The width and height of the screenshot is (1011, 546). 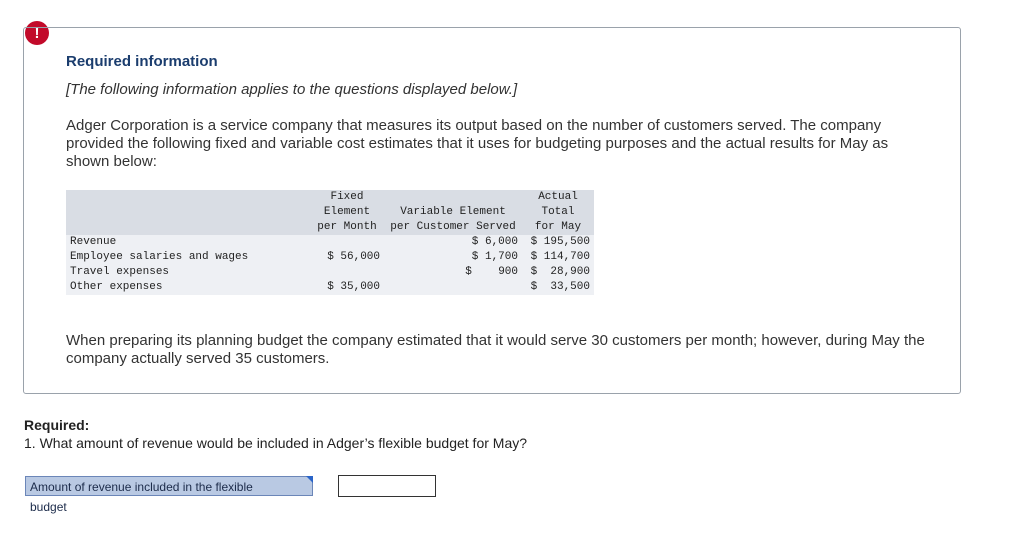 I want to click on table-row: Travel expenses $ 900 $ 28,900, so click(x=330, y=272).